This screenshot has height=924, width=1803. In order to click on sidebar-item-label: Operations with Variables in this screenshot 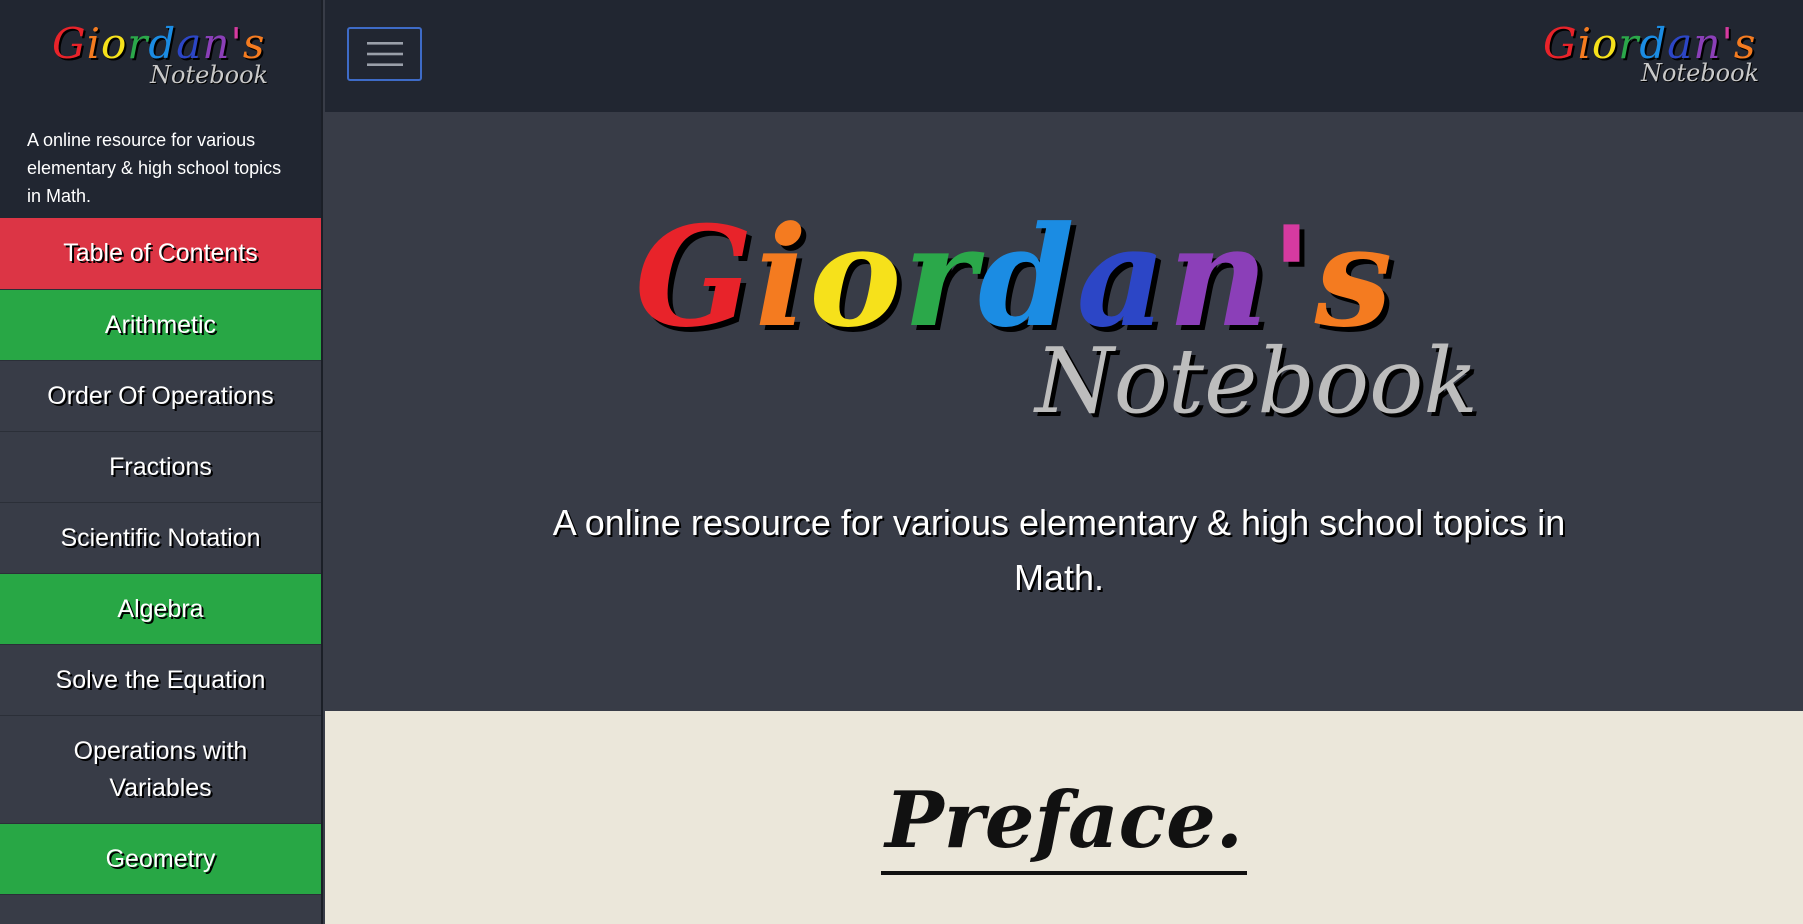, I will do `click(160, 769)`.